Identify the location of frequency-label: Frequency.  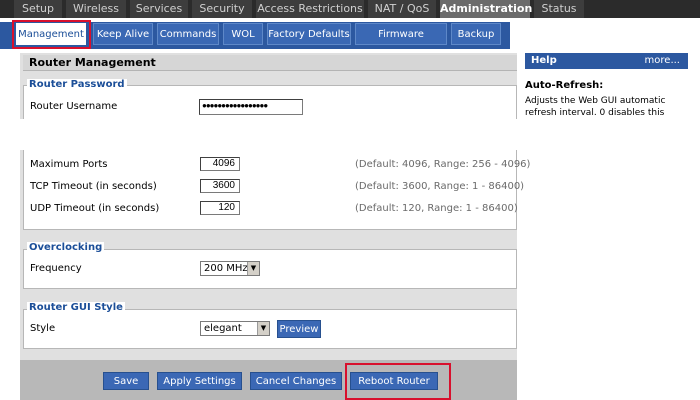
(56, 268).